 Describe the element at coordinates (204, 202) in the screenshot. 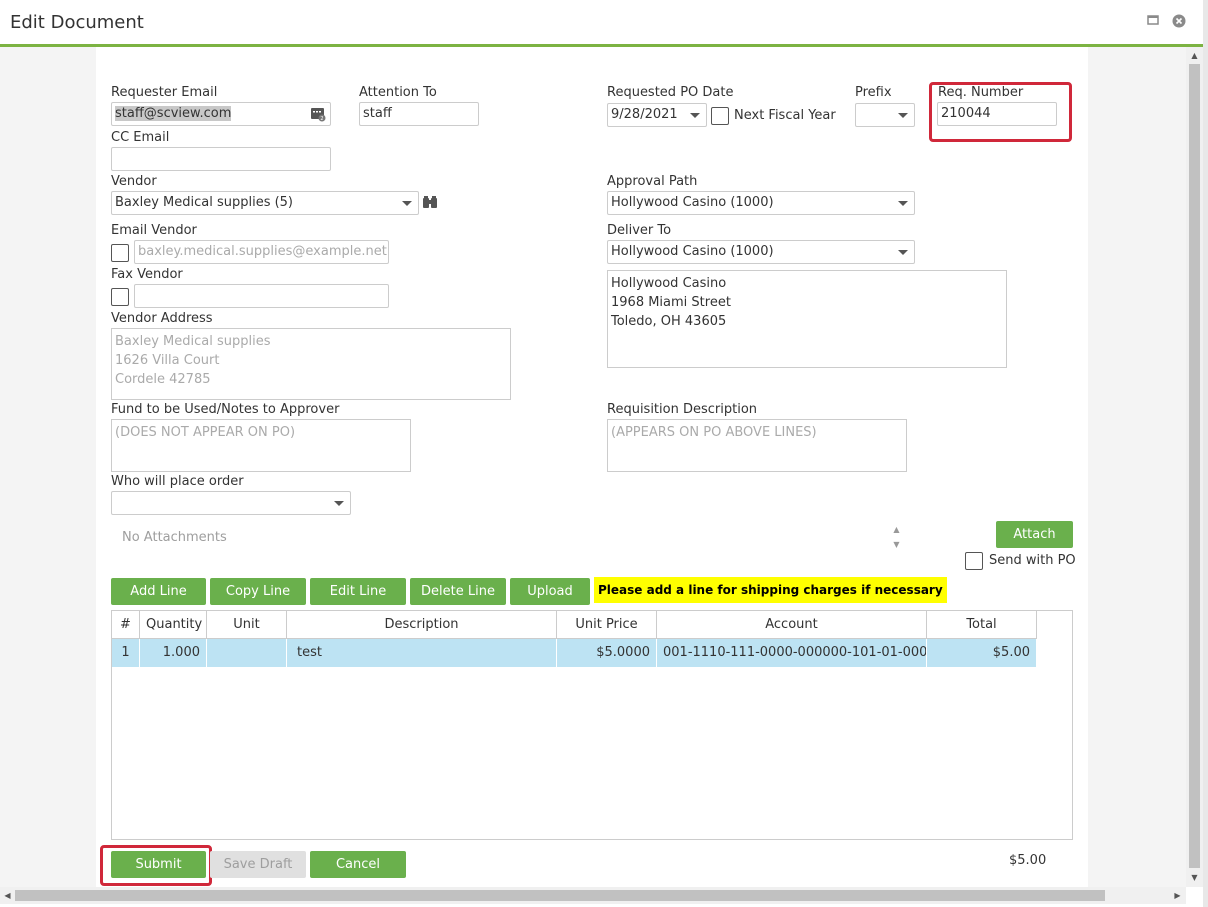

I see `vendor-value: Baxley Medical supplies (5)` at that location.